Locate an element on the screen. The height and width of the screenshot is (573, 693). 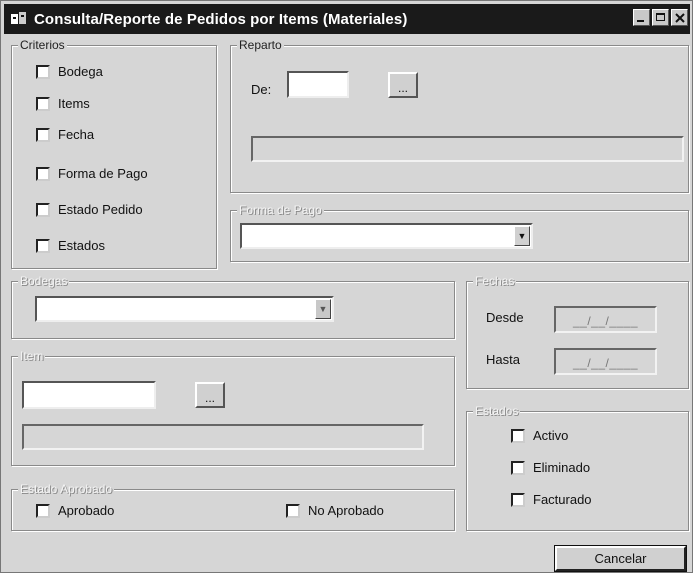
fechas-group: Fechas Desde __/__/____ Hasta __/__/____ is located at coordinates (577, 331).